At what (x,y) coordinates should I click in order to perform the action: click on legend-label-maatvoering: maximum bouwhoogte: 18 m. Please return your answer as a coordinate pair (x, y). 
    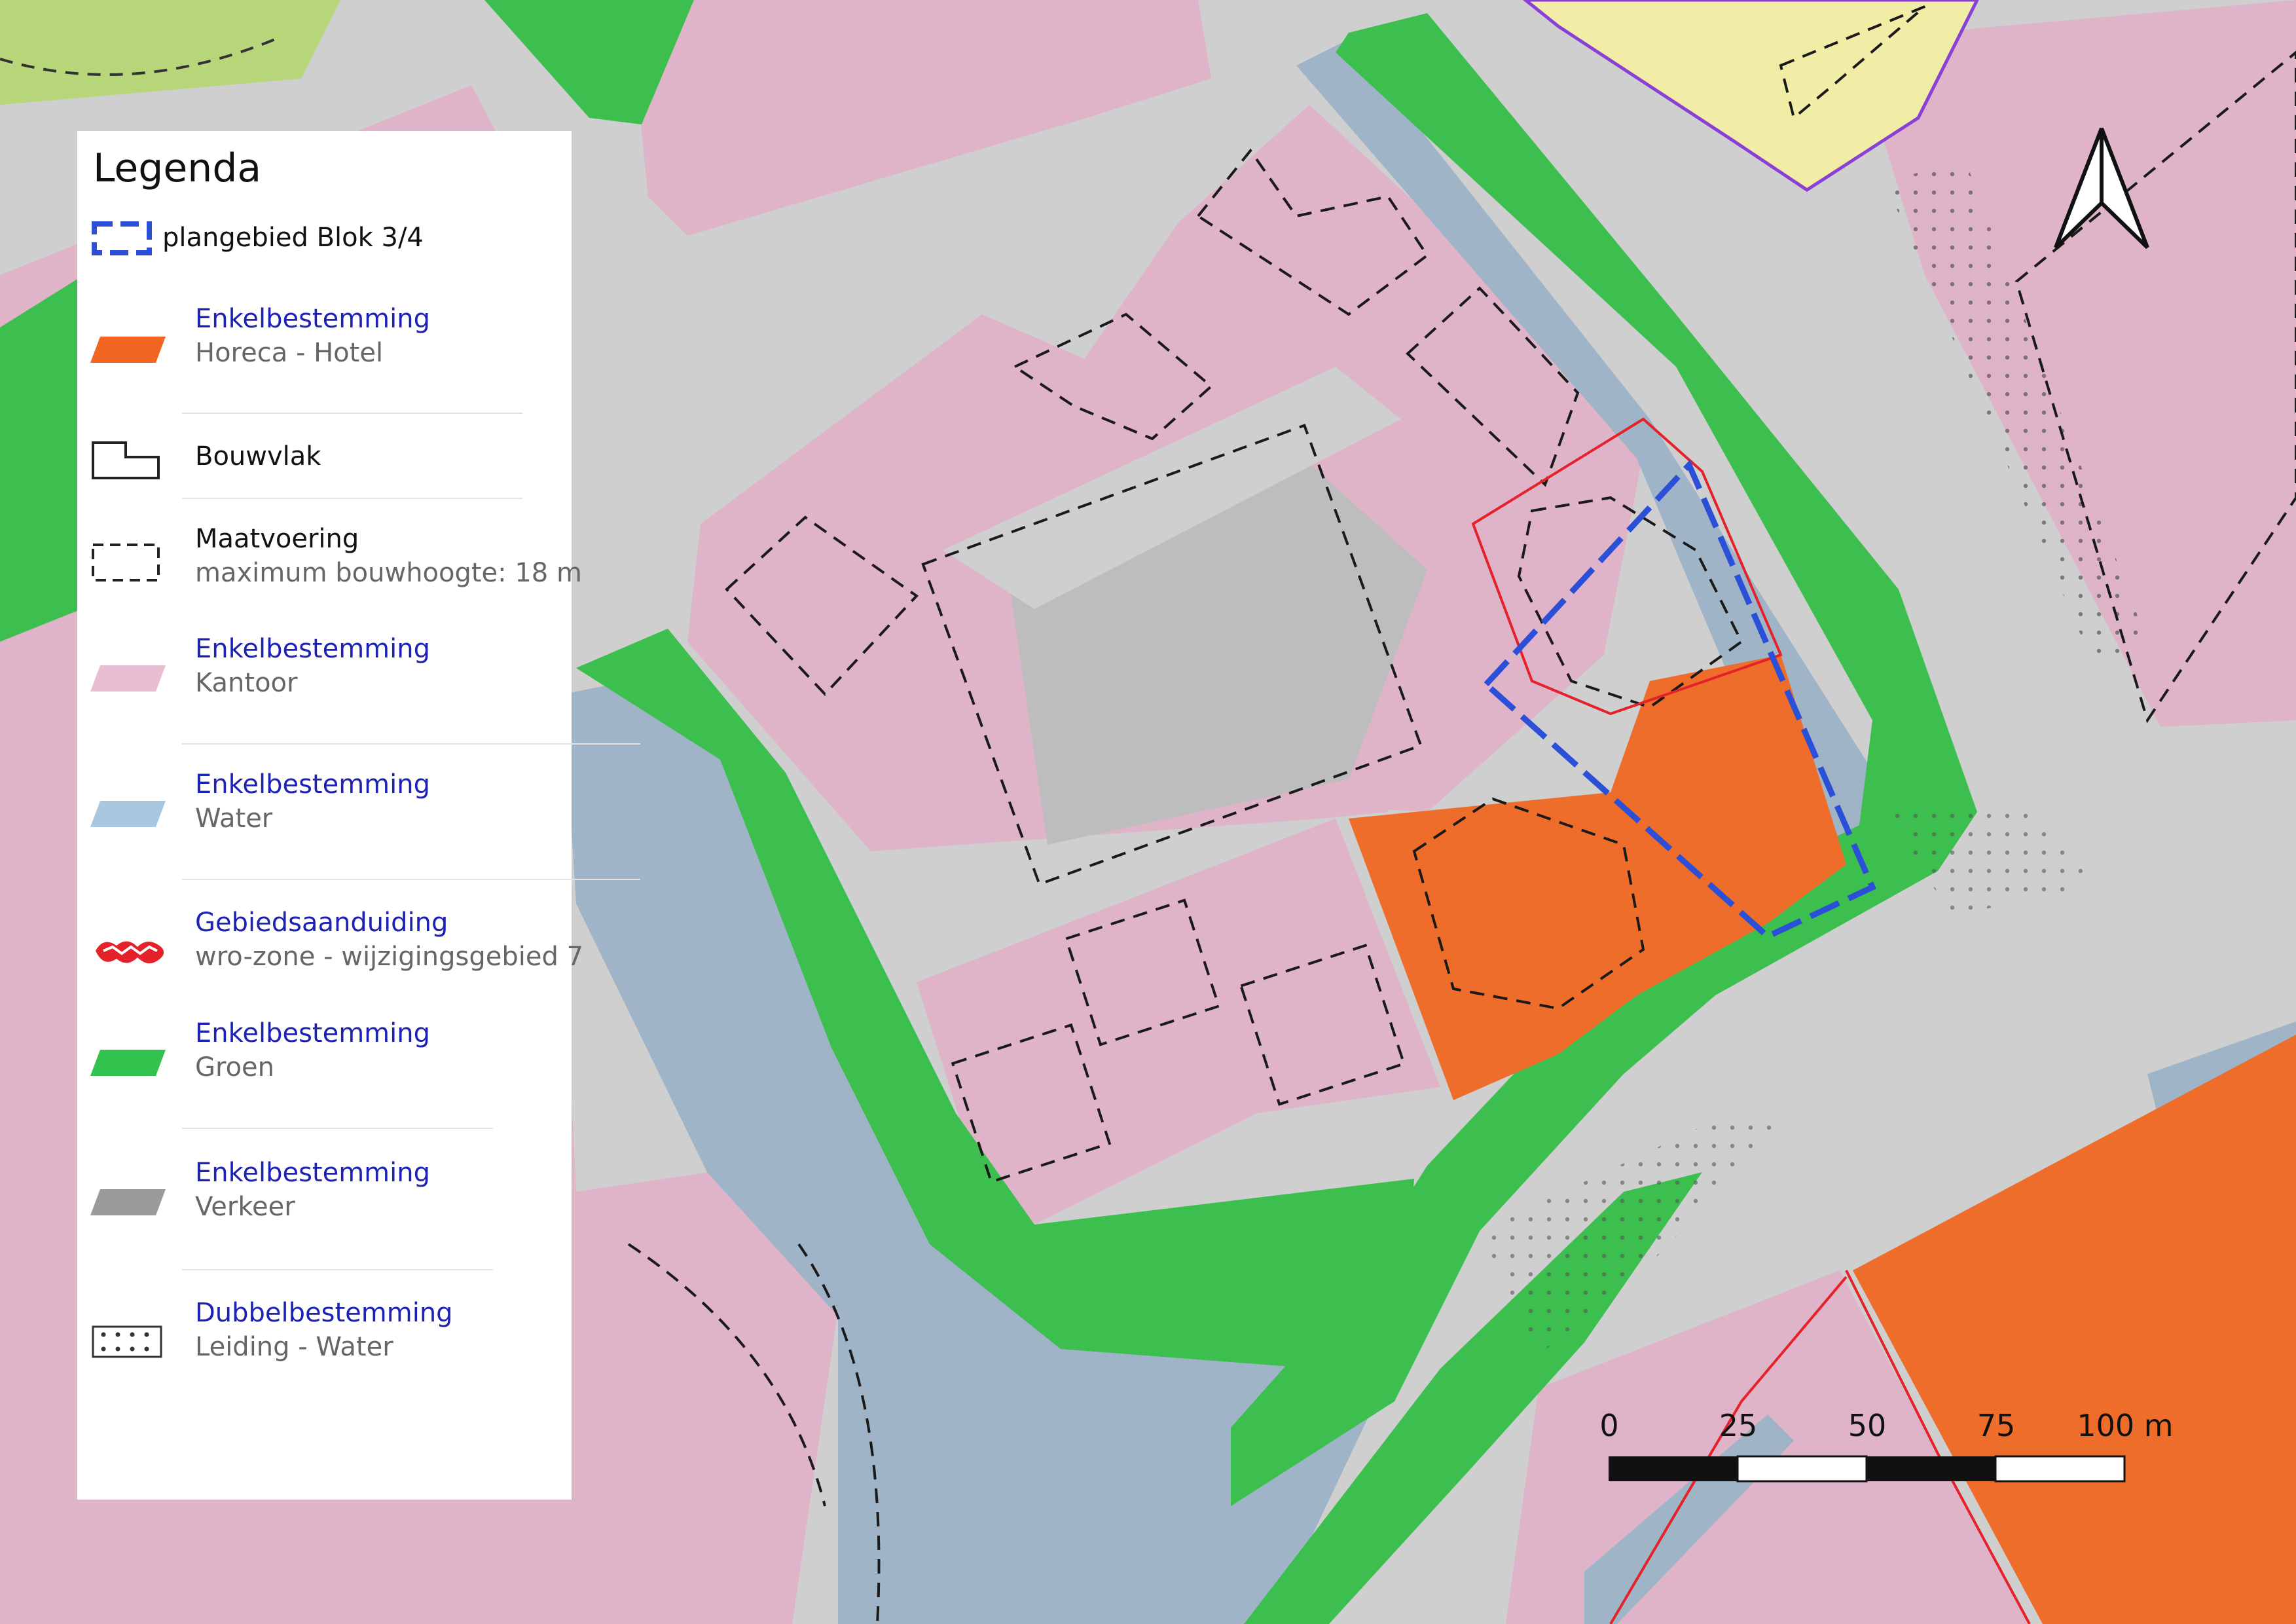
    Looking at the image, I should click on (388, 573).